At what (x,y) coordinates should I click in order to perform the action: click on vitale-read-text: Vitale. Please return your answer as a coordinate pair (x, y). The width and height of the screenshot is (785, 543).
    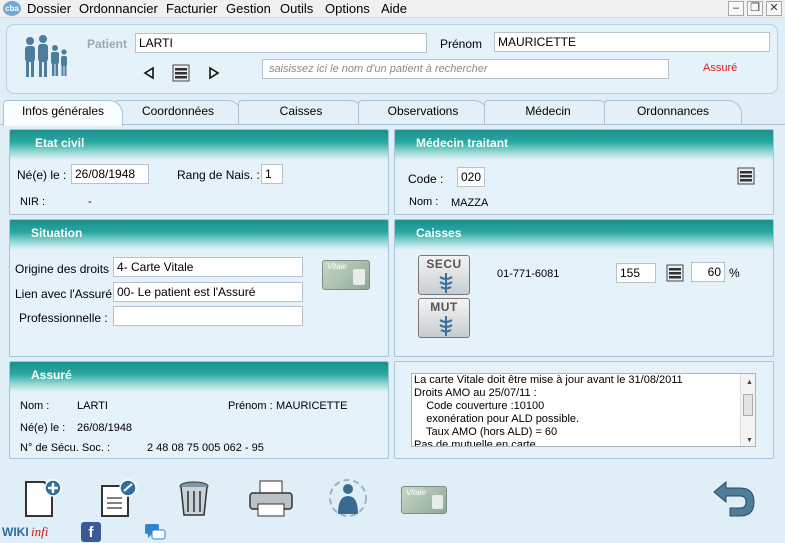
    Looking at the image, I should click on (416, 492).